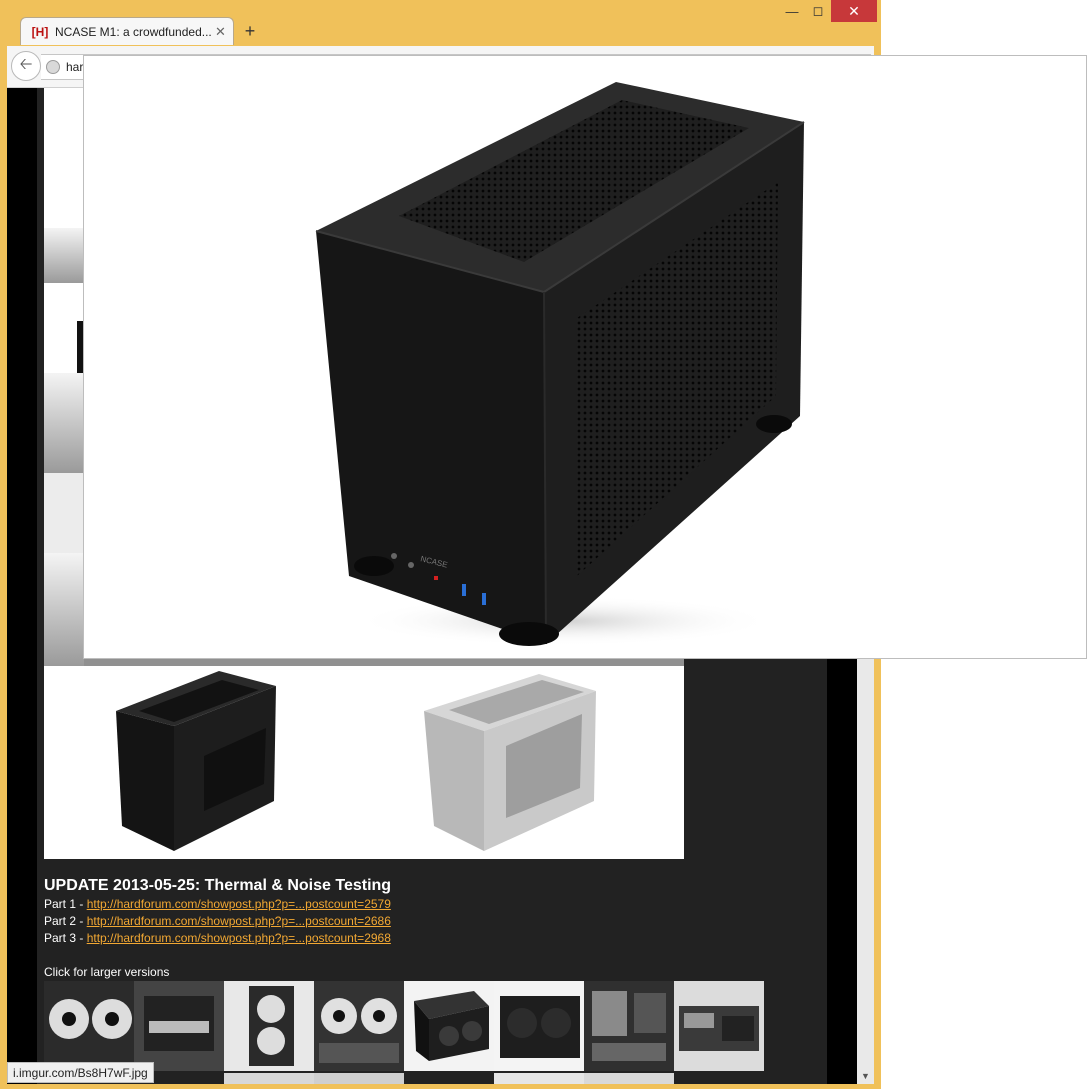  I want to click on part-label: Part 2 -, so click(65, 921).